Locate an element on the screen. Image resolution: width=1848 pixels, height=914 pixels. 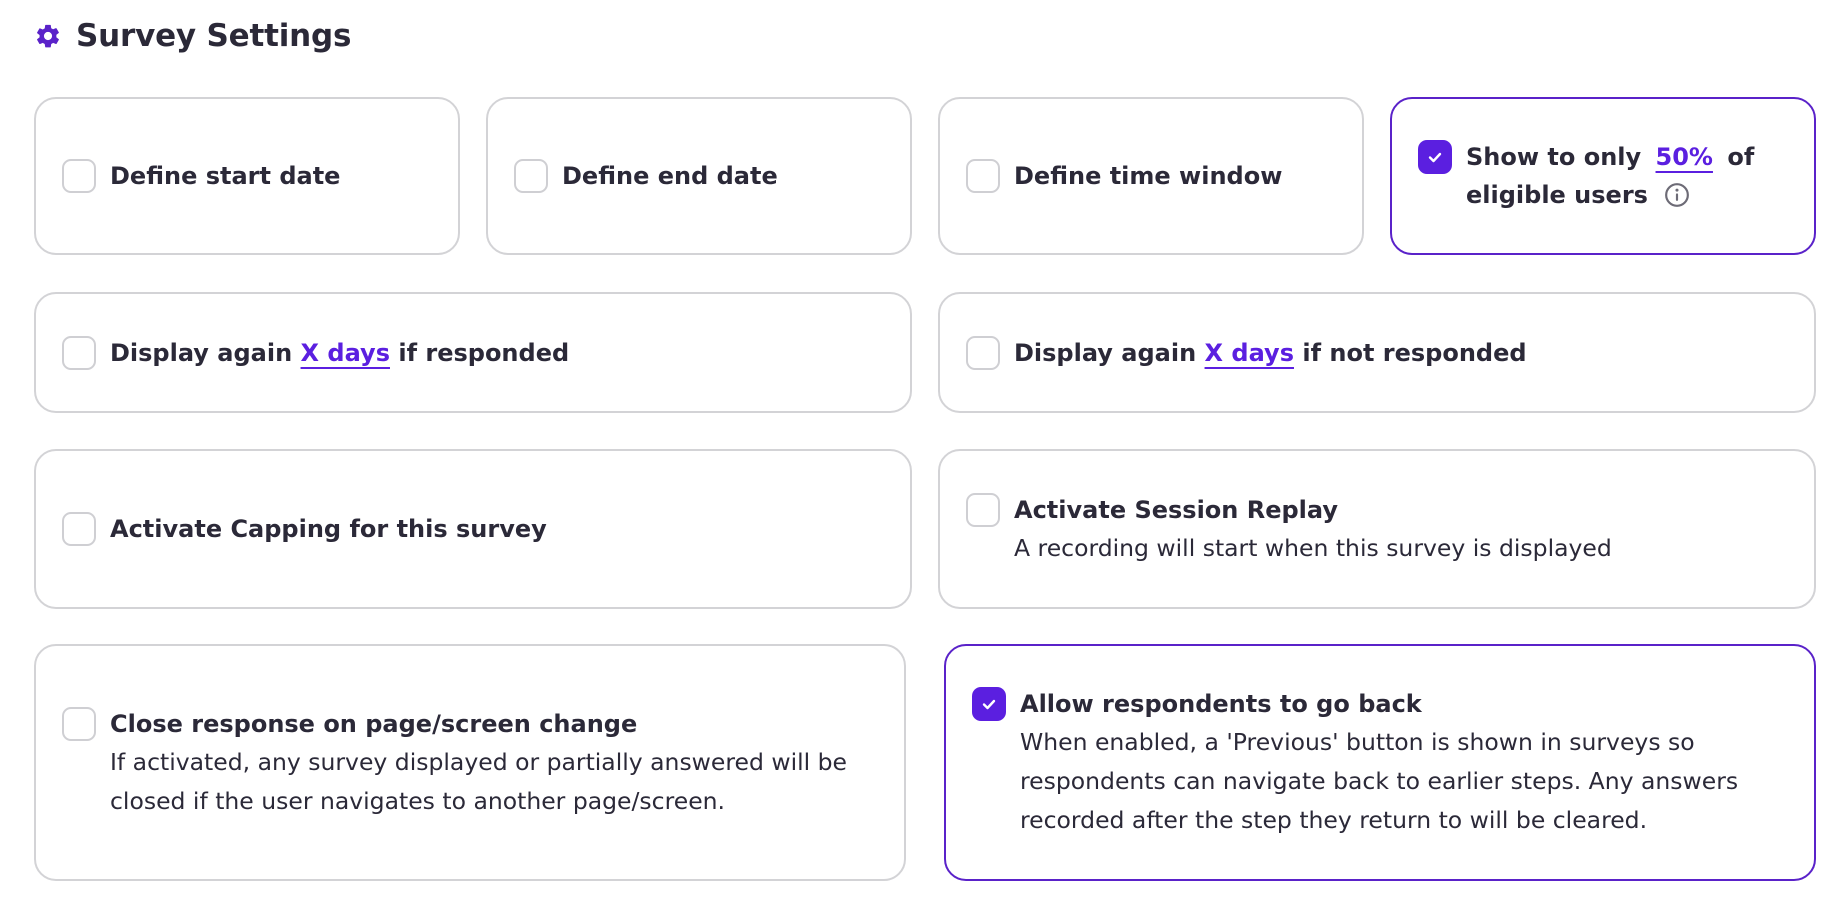
display-again-responded-checkbox is located at coordinates (79, 352).